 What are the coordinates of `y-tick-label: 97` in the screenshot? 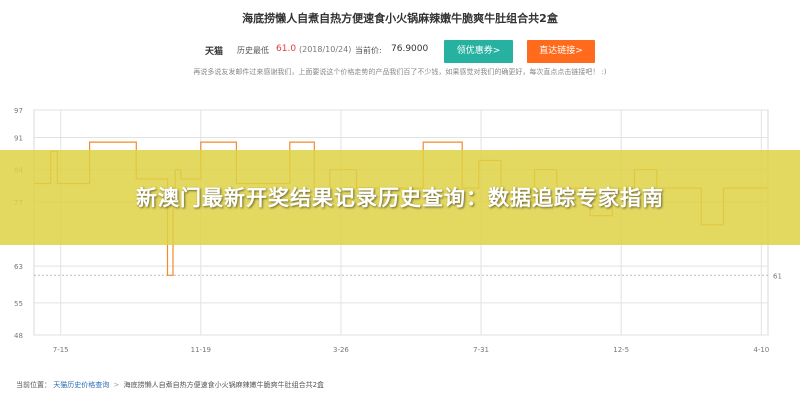 It's located at (18, 111).